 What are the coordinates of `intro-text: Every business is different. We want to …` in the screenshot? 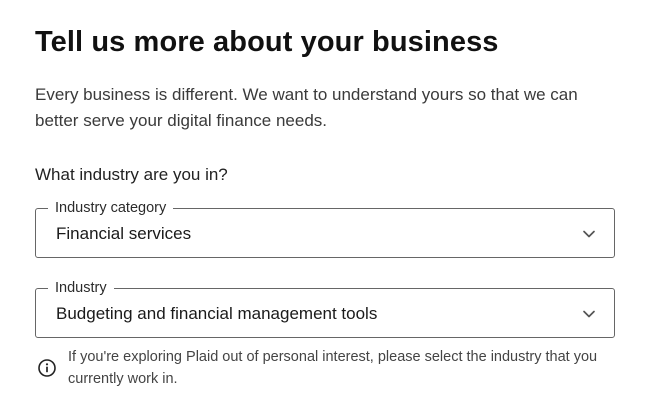 It's located at (306, 107).